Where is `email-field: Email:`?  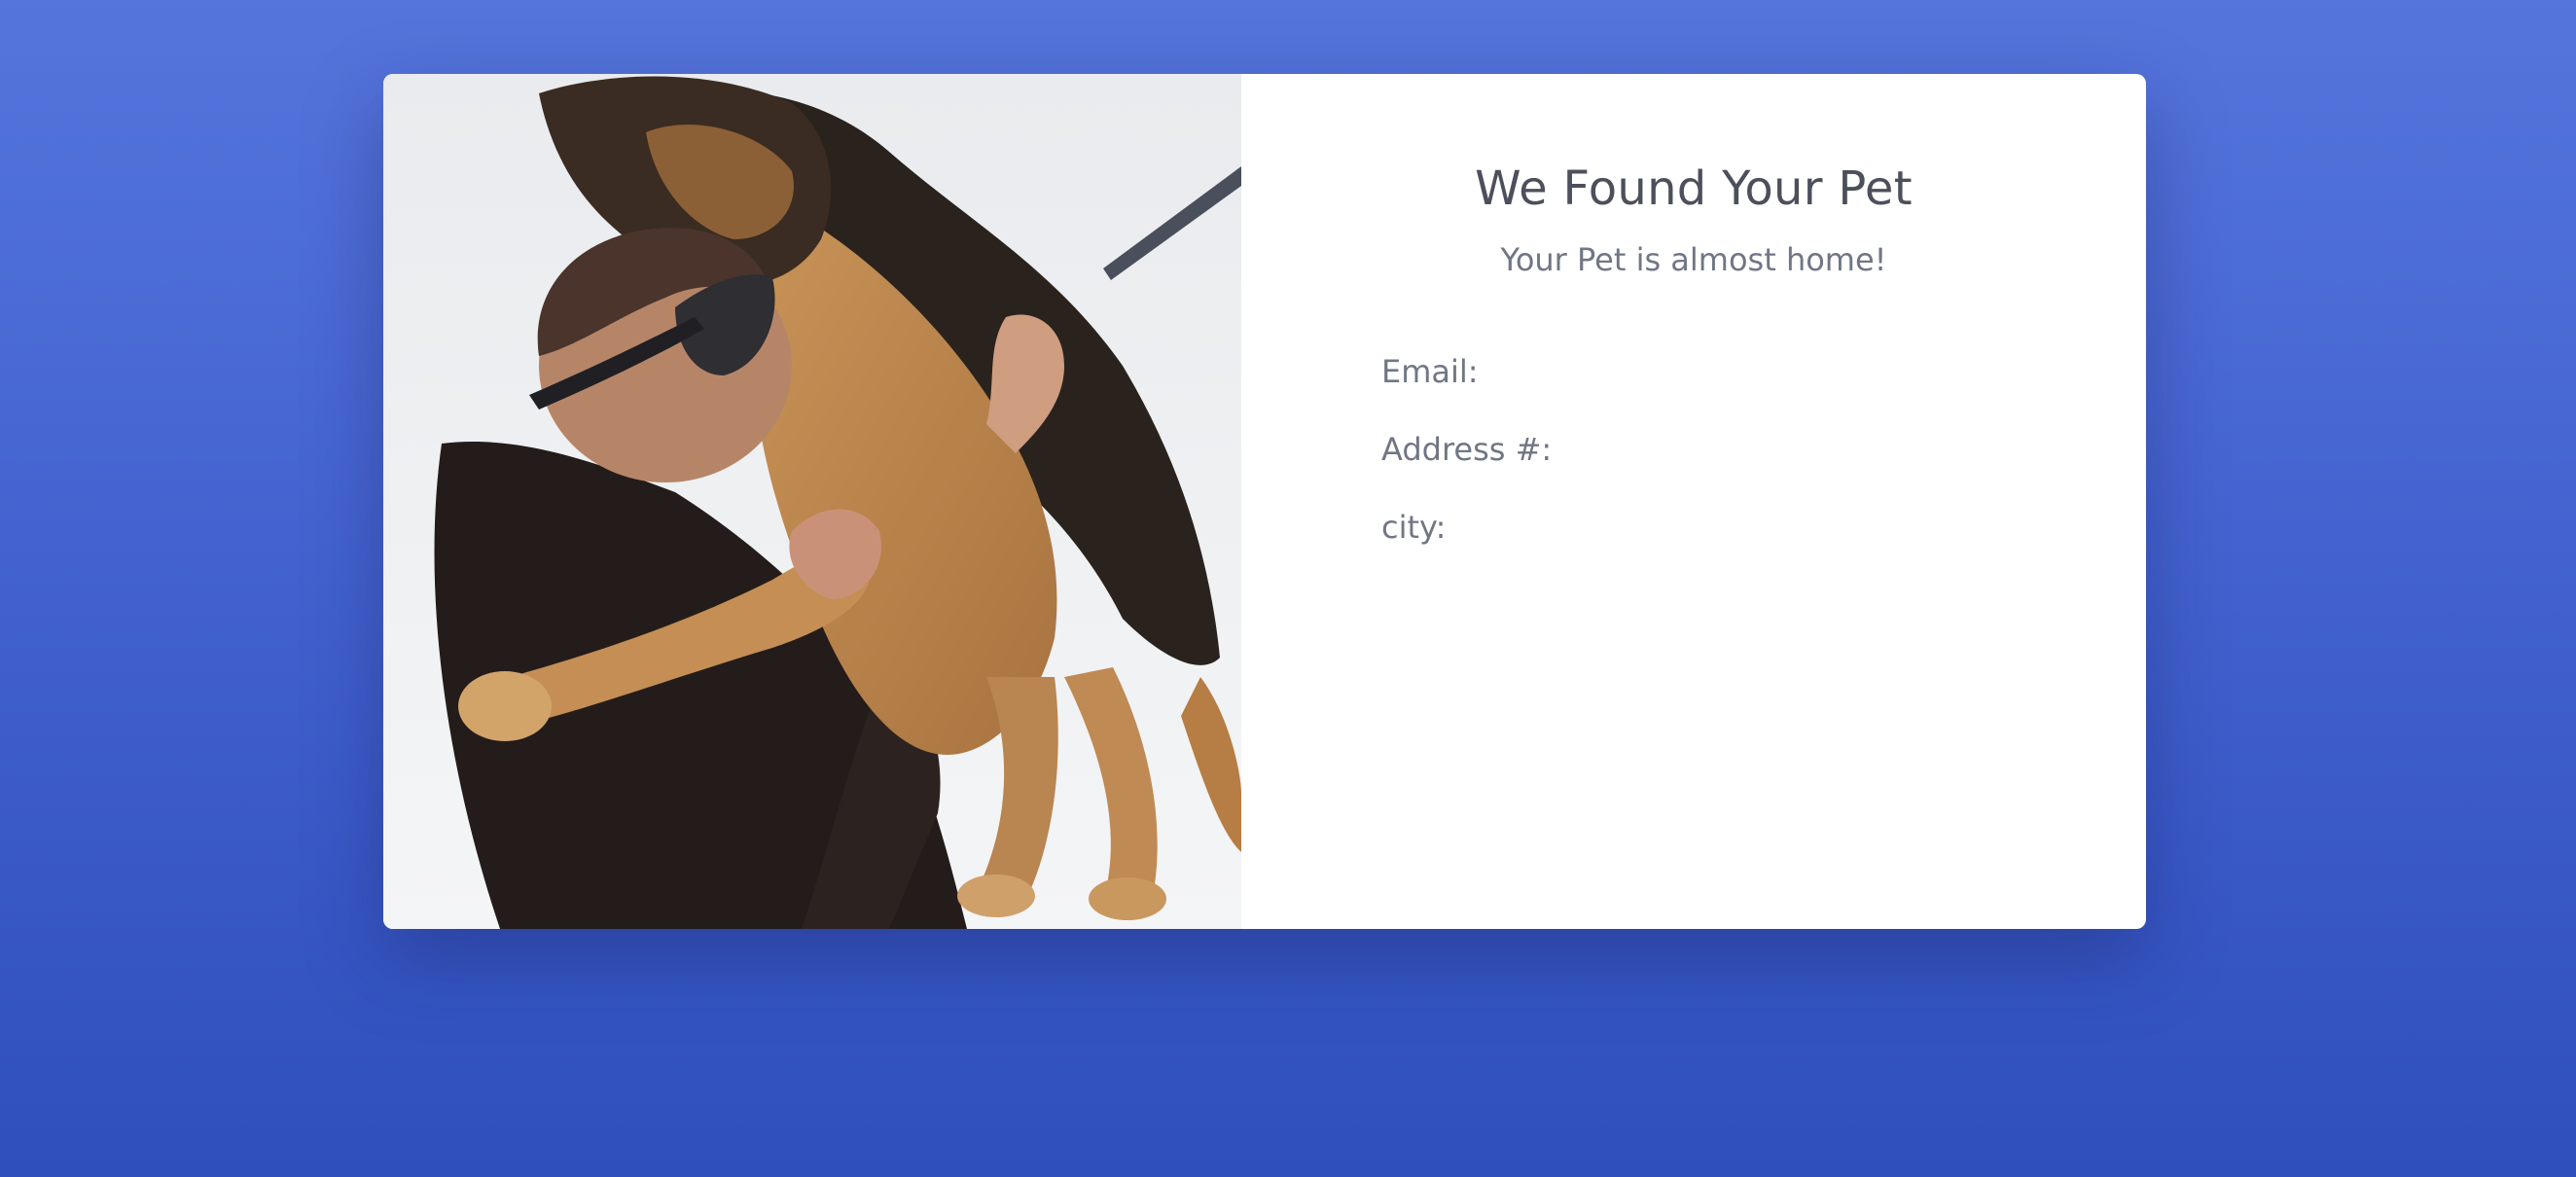 email-field: Email: is located at coordinates (1472, 371).